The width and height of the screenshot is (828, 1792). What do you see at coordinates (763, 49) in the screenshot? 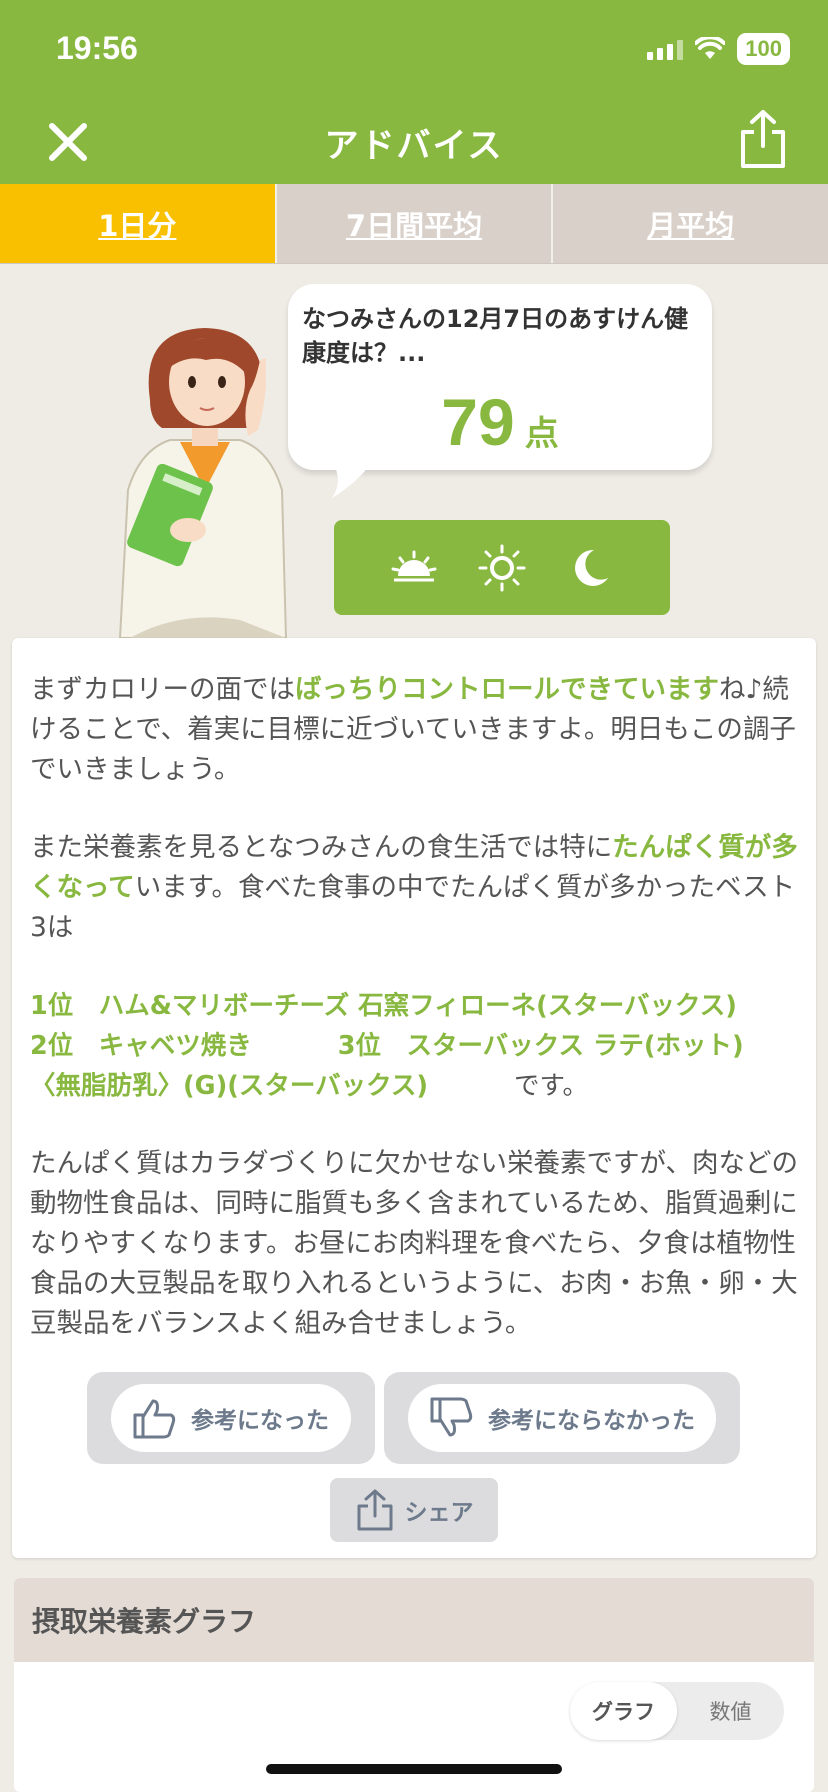
I see `battery-indicator: 100` at bounding box center [763, 49].